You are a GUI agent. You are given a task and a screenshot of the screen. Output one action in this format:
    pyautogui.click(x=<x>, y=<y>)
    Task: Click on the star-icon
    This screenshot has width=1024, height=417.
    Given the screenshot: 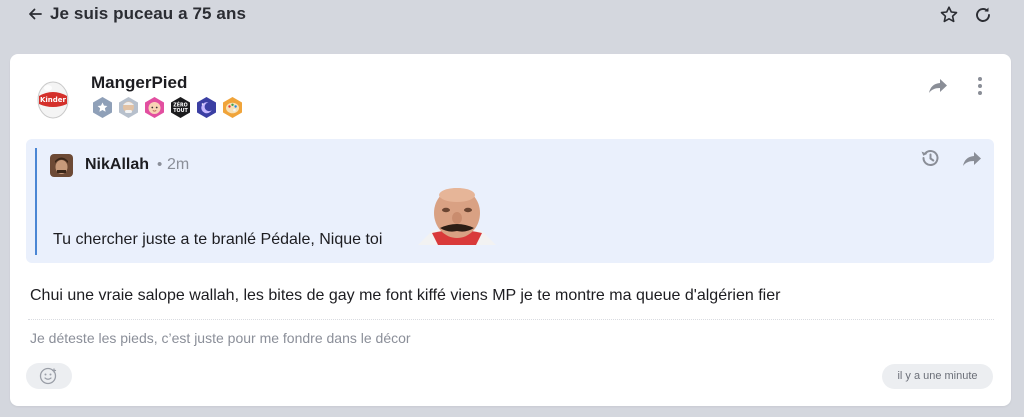 What is the action you would take?
    pyautogui.click(x=949, y=15)
    